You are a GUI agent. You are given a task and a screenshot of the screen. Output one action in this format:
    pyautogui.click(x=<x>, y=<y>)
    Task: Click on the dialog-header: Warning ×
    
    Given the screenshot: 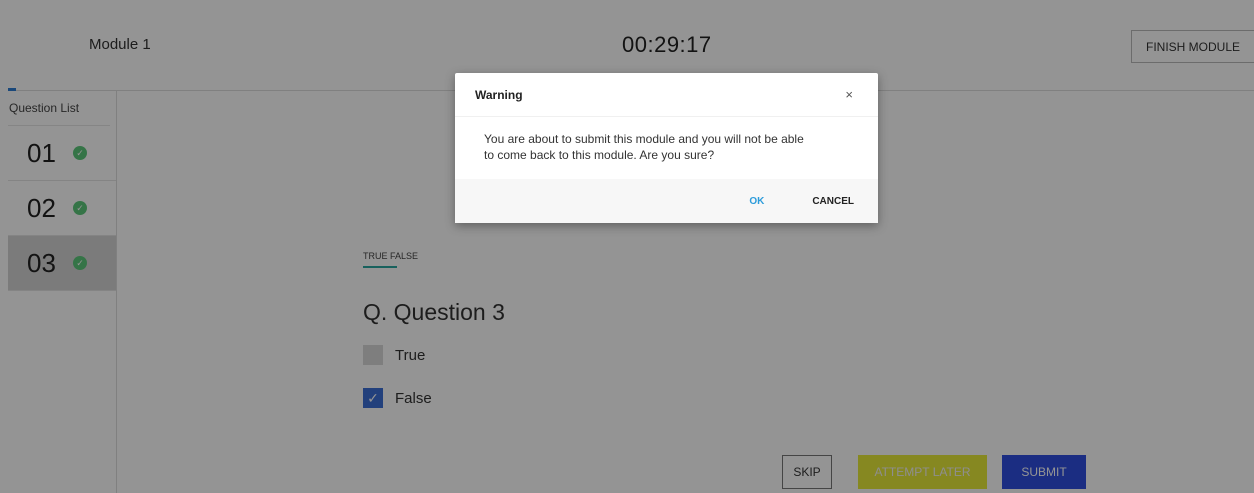 What is the action you would take?
    pyautogui.click(x=666, y=95)
    